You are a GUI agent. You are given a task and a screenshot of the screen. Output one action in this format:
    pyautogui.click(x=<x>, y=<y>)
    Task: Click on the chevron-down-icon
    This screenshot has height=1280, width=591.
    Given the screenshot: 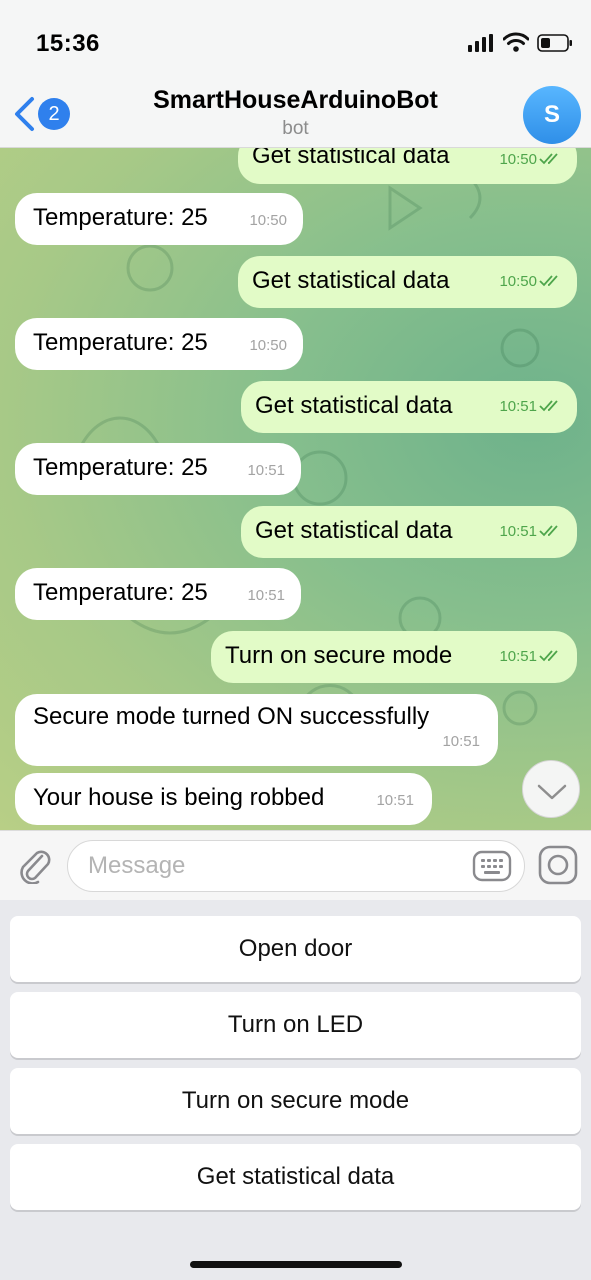 What is the action you would take?
    pyautogui.click(x=552, y=792)
    